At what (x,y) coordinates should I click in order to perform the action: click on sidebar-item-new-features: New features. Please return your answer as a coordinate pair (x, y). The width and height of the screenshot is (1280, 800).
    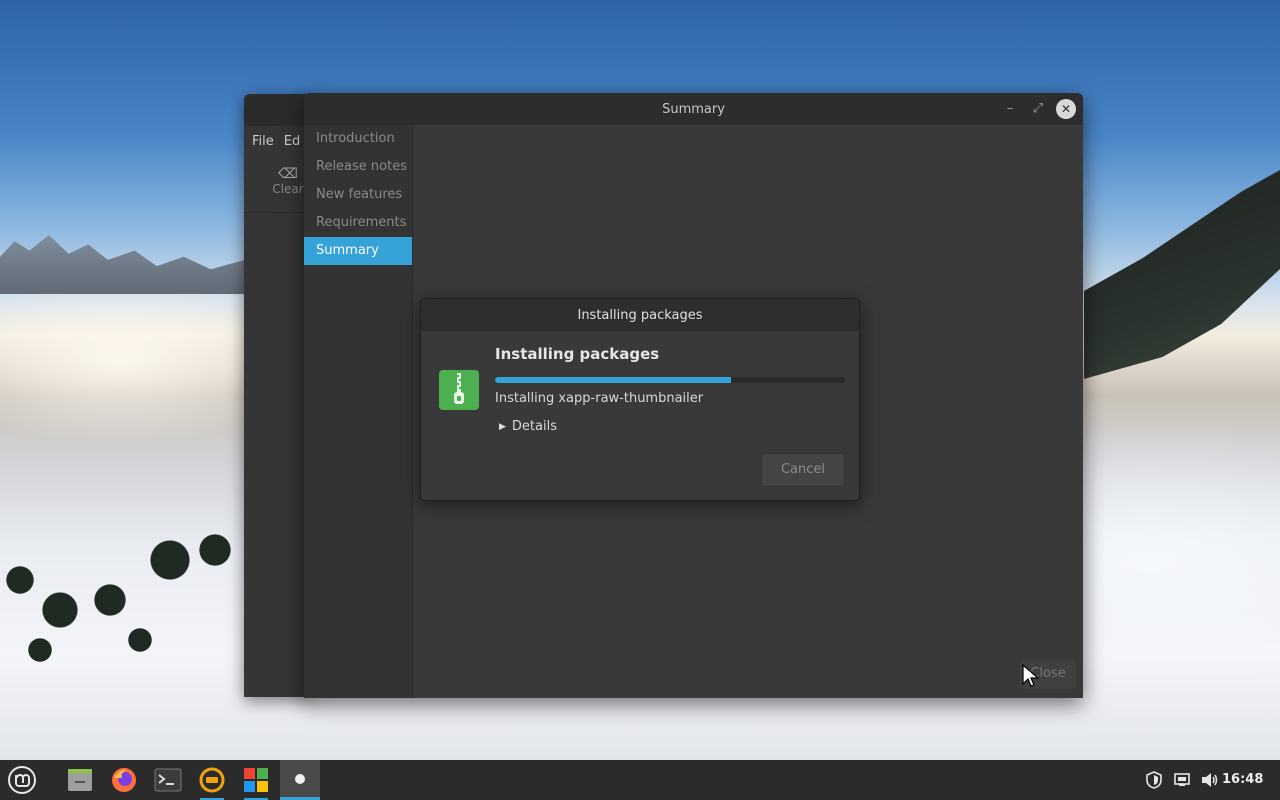
    Looking at the image, I should click on (358, 195).